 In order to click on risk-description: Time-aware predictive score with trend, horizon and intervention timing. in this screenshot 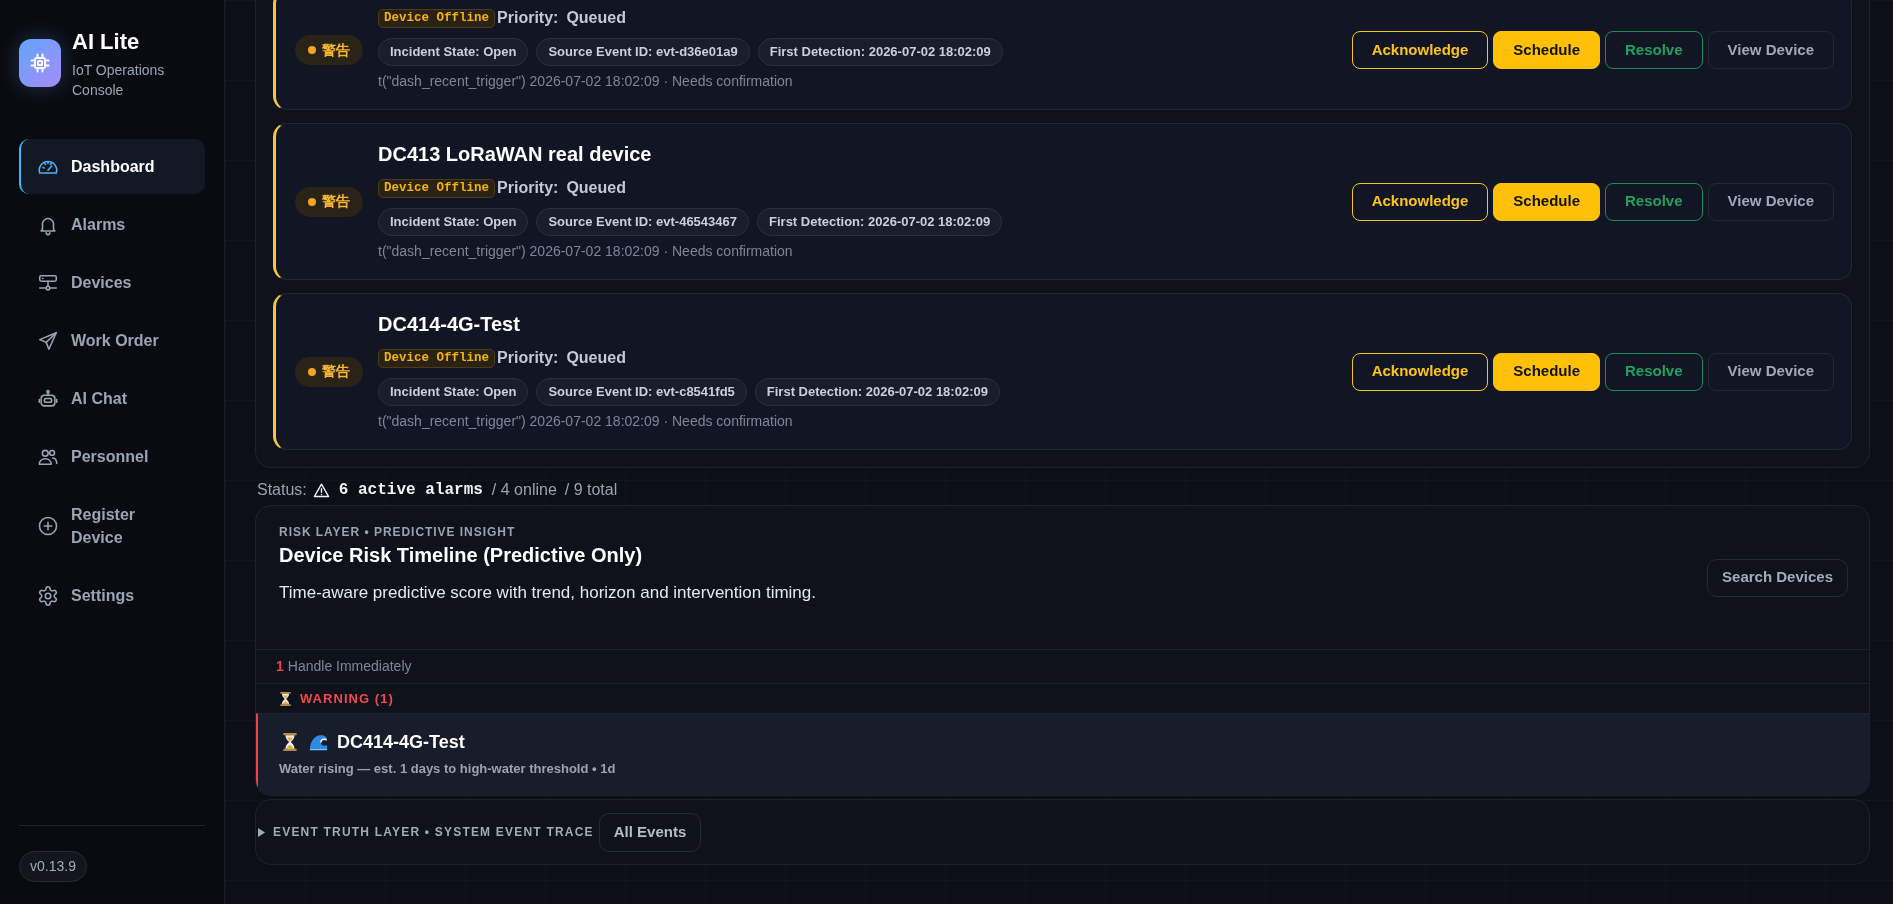, I will do `click(547, 593)`.